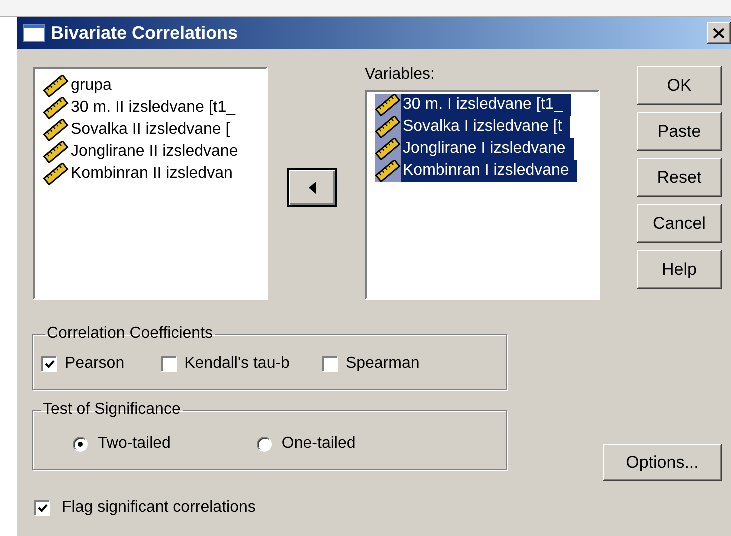 The height and width of the screenshot is (536, 731). I want to click on checkbox-label: Flag significant correlations, so click(159, 508).